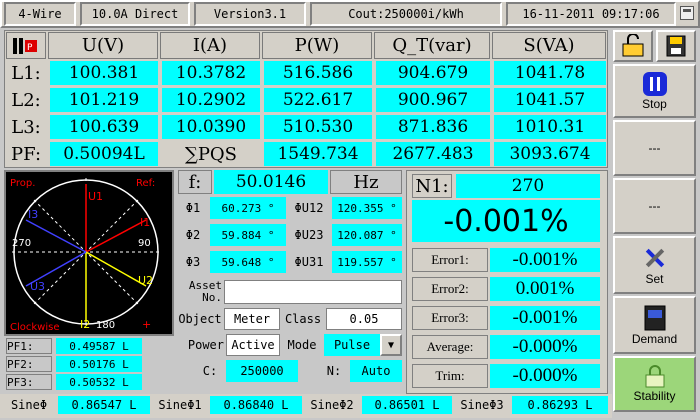 This screenshot has width=700, height=420. Describe the element at coordinates (654, 84) in the screenshot. I see `pause-icon` at that location.